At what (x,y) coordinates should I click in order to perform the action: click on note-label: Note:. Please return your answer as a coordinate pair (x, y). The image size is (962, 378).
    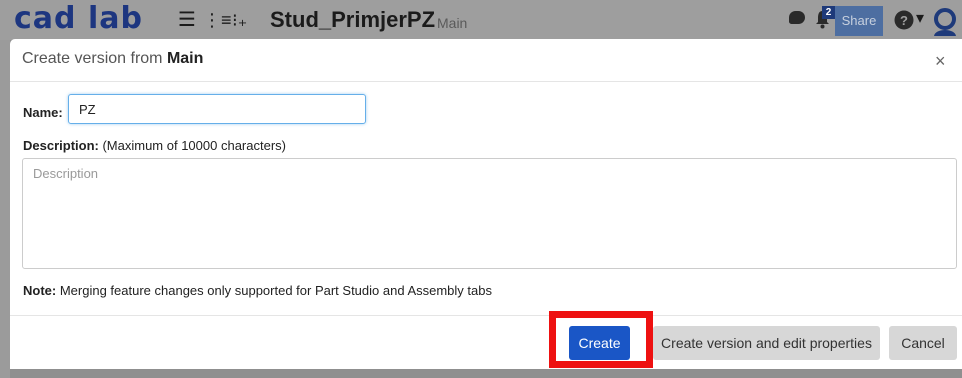
    Looking at the image, I should click on (40, 290).